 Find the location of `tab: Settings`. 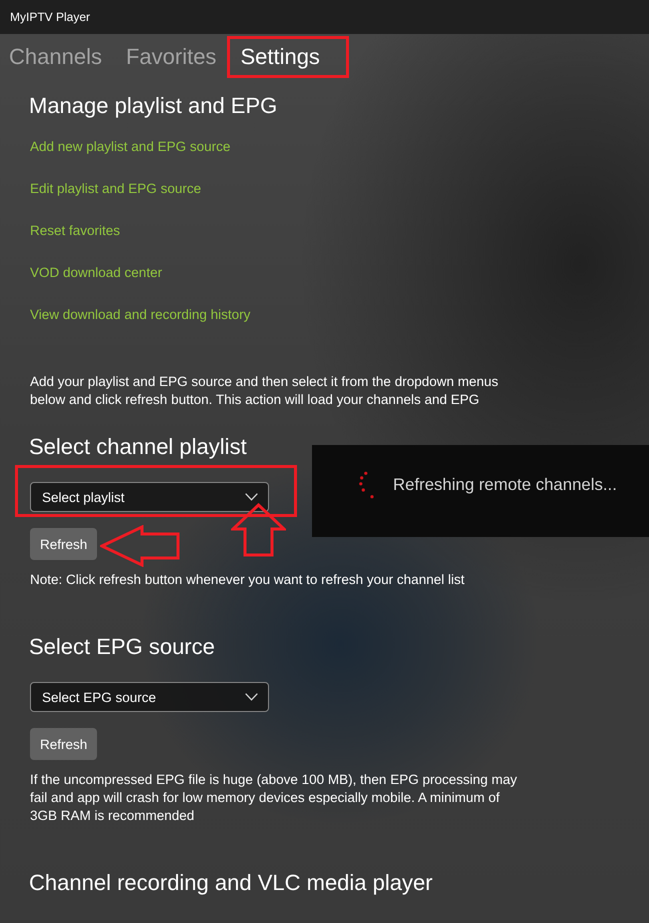

tab: Settings is located at coordinates (280, 57).